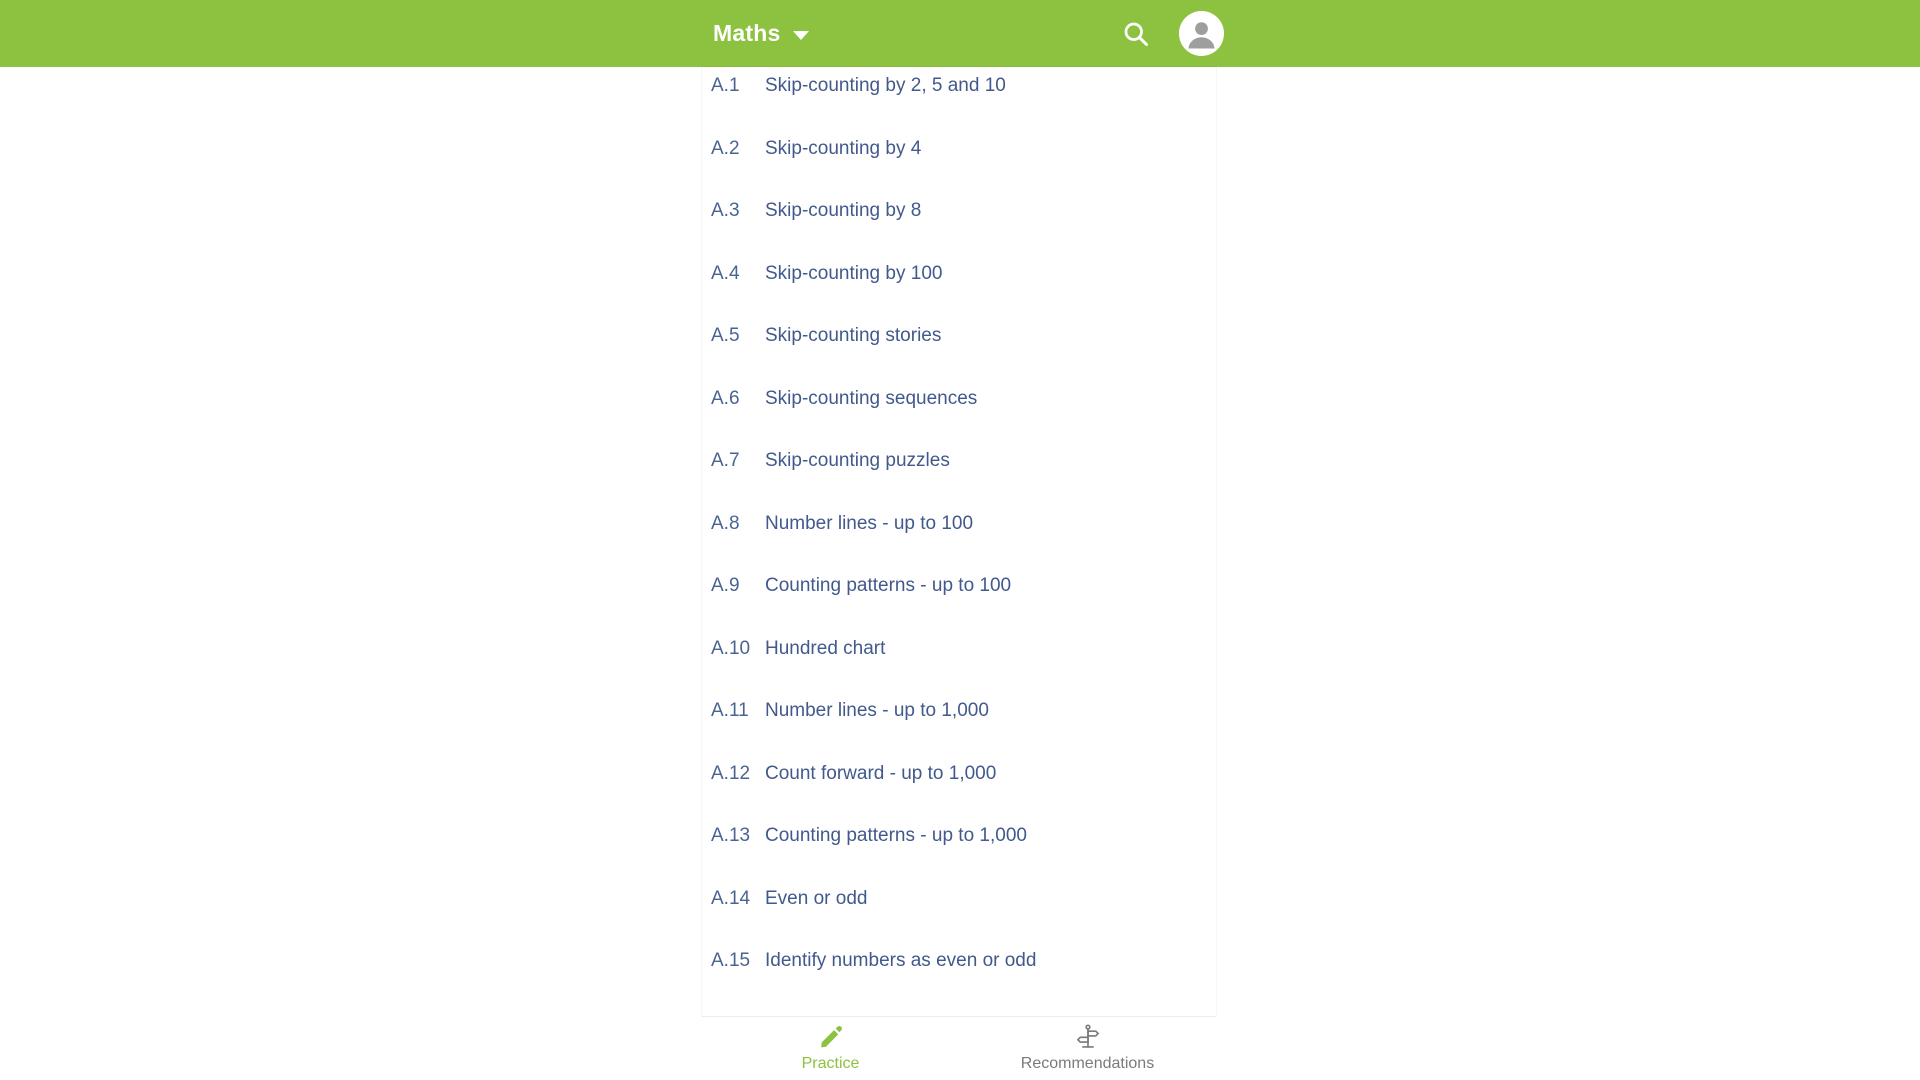 This screenshot has width=1920, height=1080. I want to click on skill-code: A.6, so click(725, 398).